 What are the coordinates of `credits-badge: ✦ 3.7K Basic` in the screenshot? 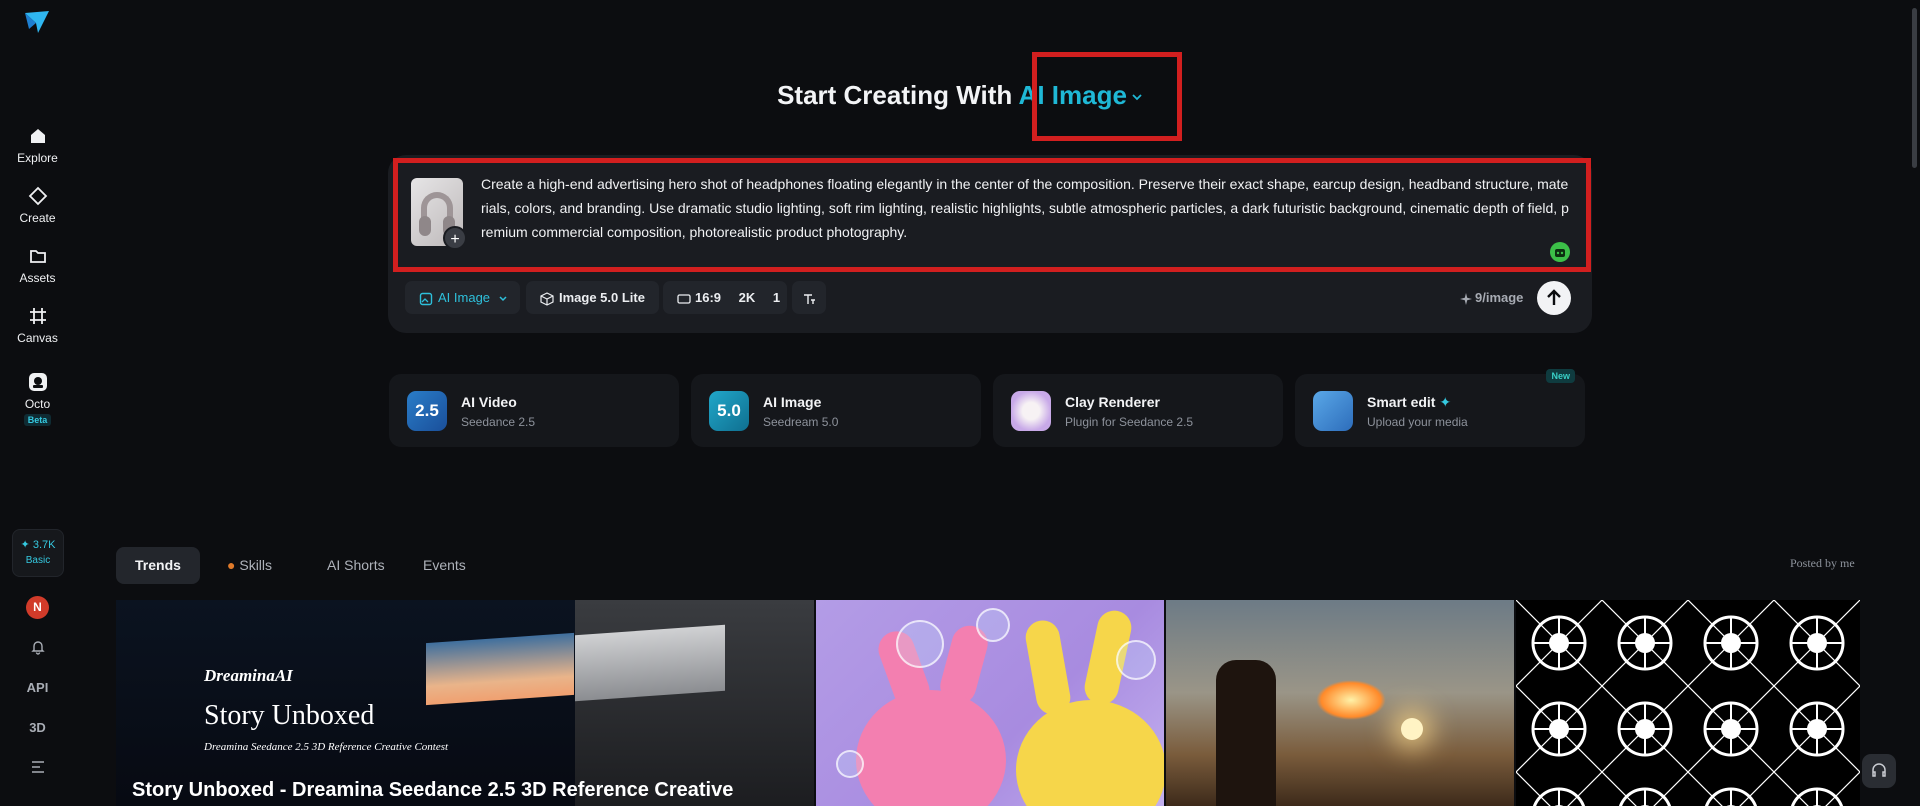 It's located at (38, 553).